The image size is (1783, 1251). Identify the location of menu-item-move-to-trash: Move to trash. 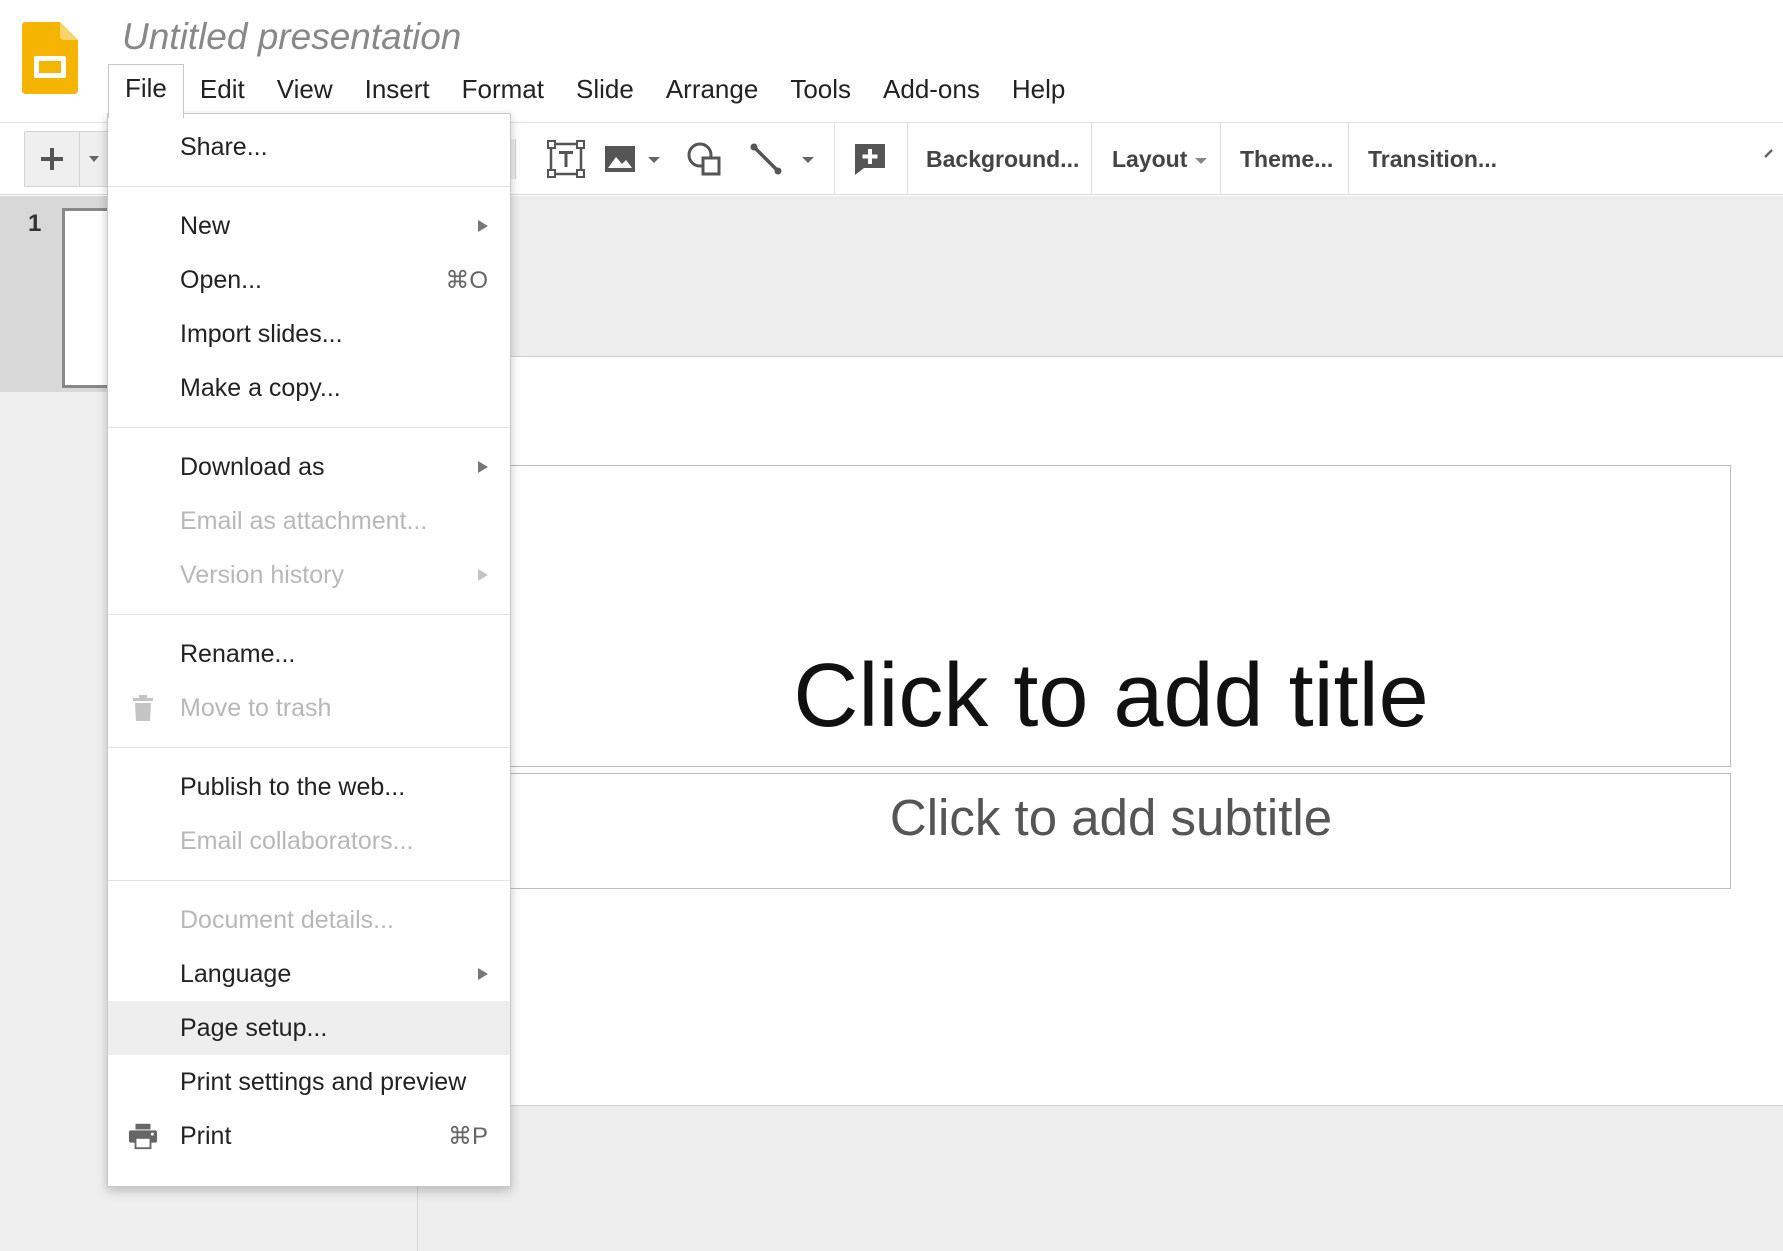
(309, 708).